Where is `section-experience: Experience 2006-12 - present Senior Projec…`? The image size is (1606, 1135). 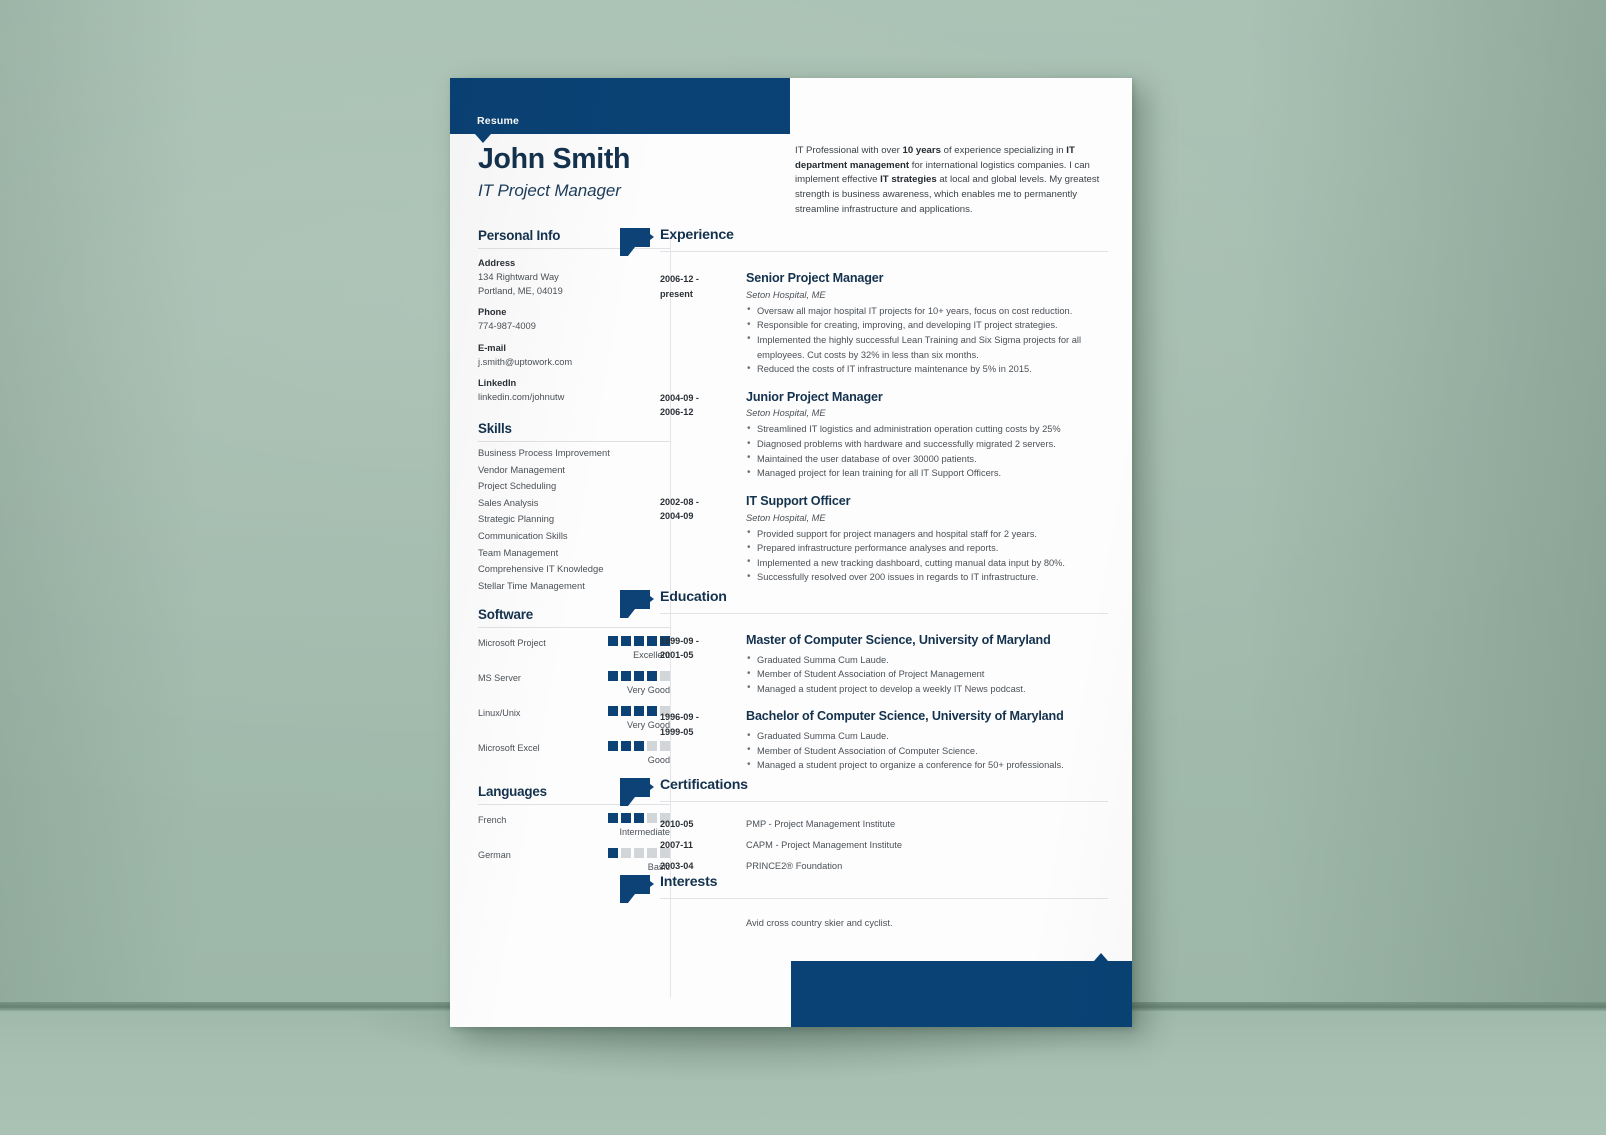 section-experience: Experience 2006-12 - present Senior Projec… is located at coordinates (864, 406).